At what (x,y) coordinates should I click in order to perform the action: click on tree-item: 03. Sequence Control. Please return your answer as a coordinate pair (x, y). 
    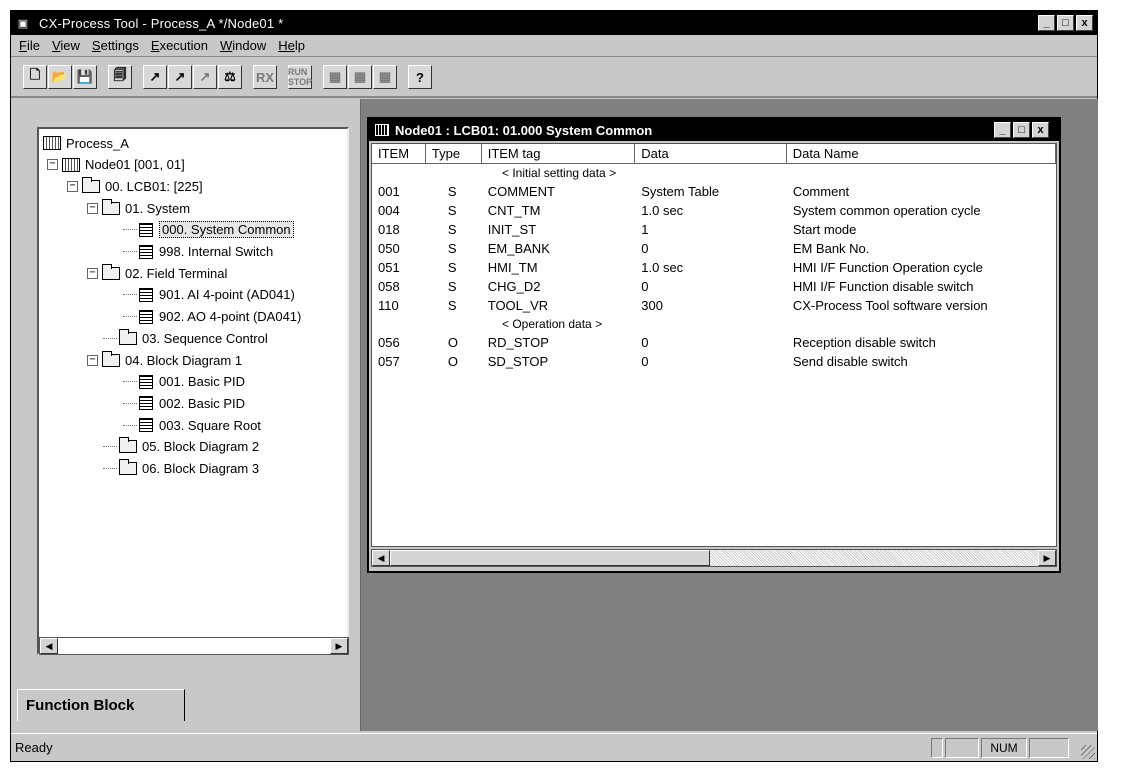
    Looking at the image, I should click on (185, 338).